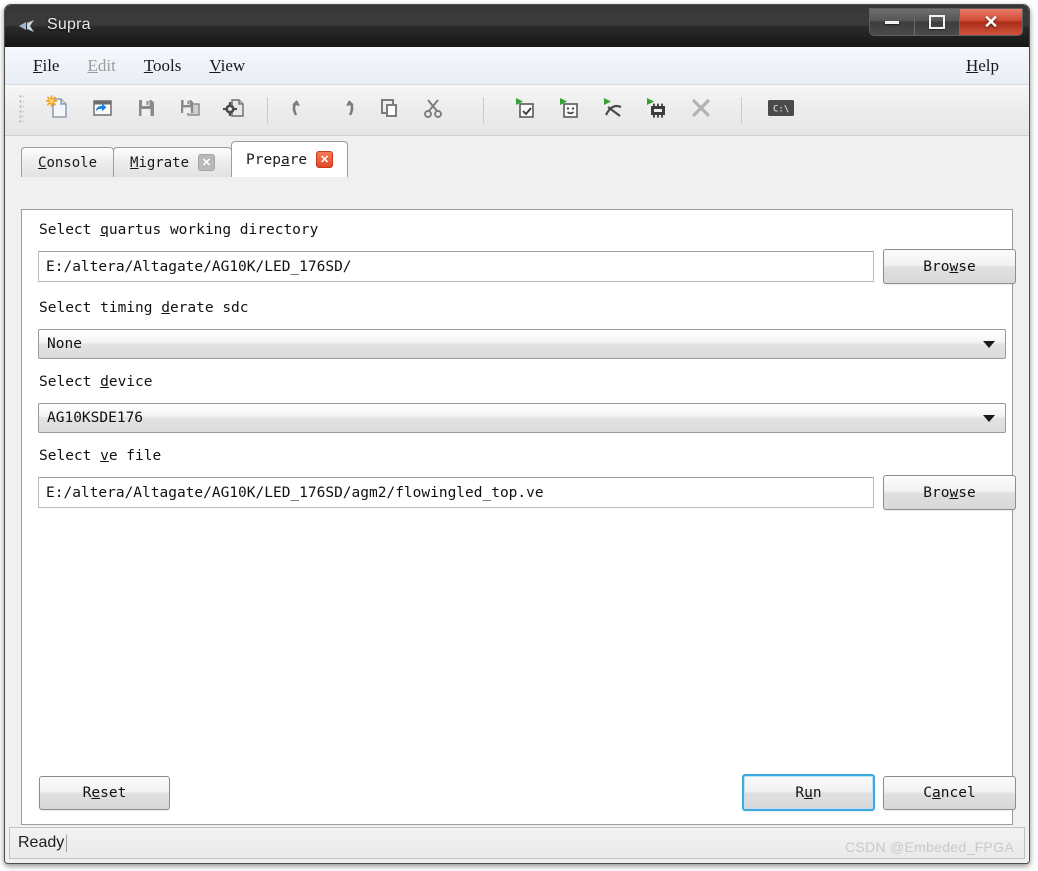 This screenshot has width=1038, height=871. What do you see at coordinates (207, 162) in the screenshot?
I see `tab-migrate-close-icon: ✕` at bounding box center [207, 162].